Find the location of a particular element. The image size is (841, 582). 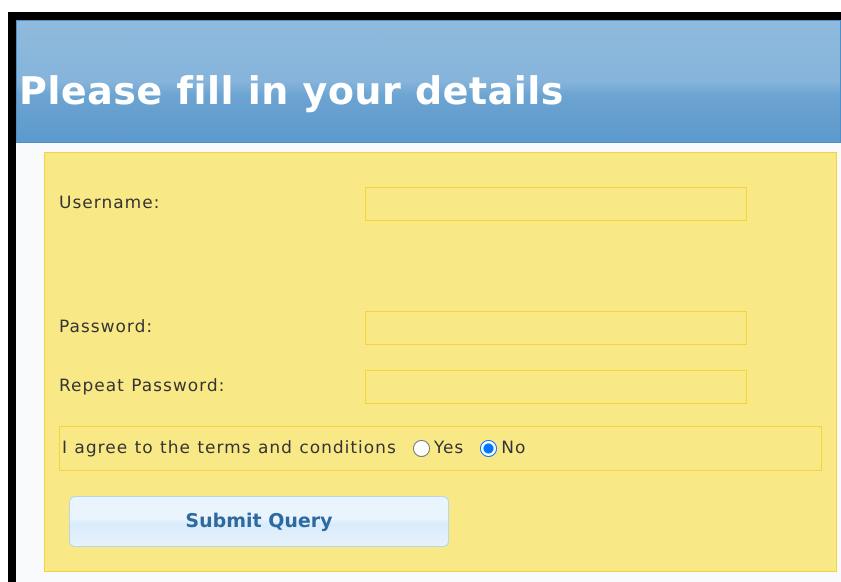

field-label: Password: is located at coordinates (106, 328).